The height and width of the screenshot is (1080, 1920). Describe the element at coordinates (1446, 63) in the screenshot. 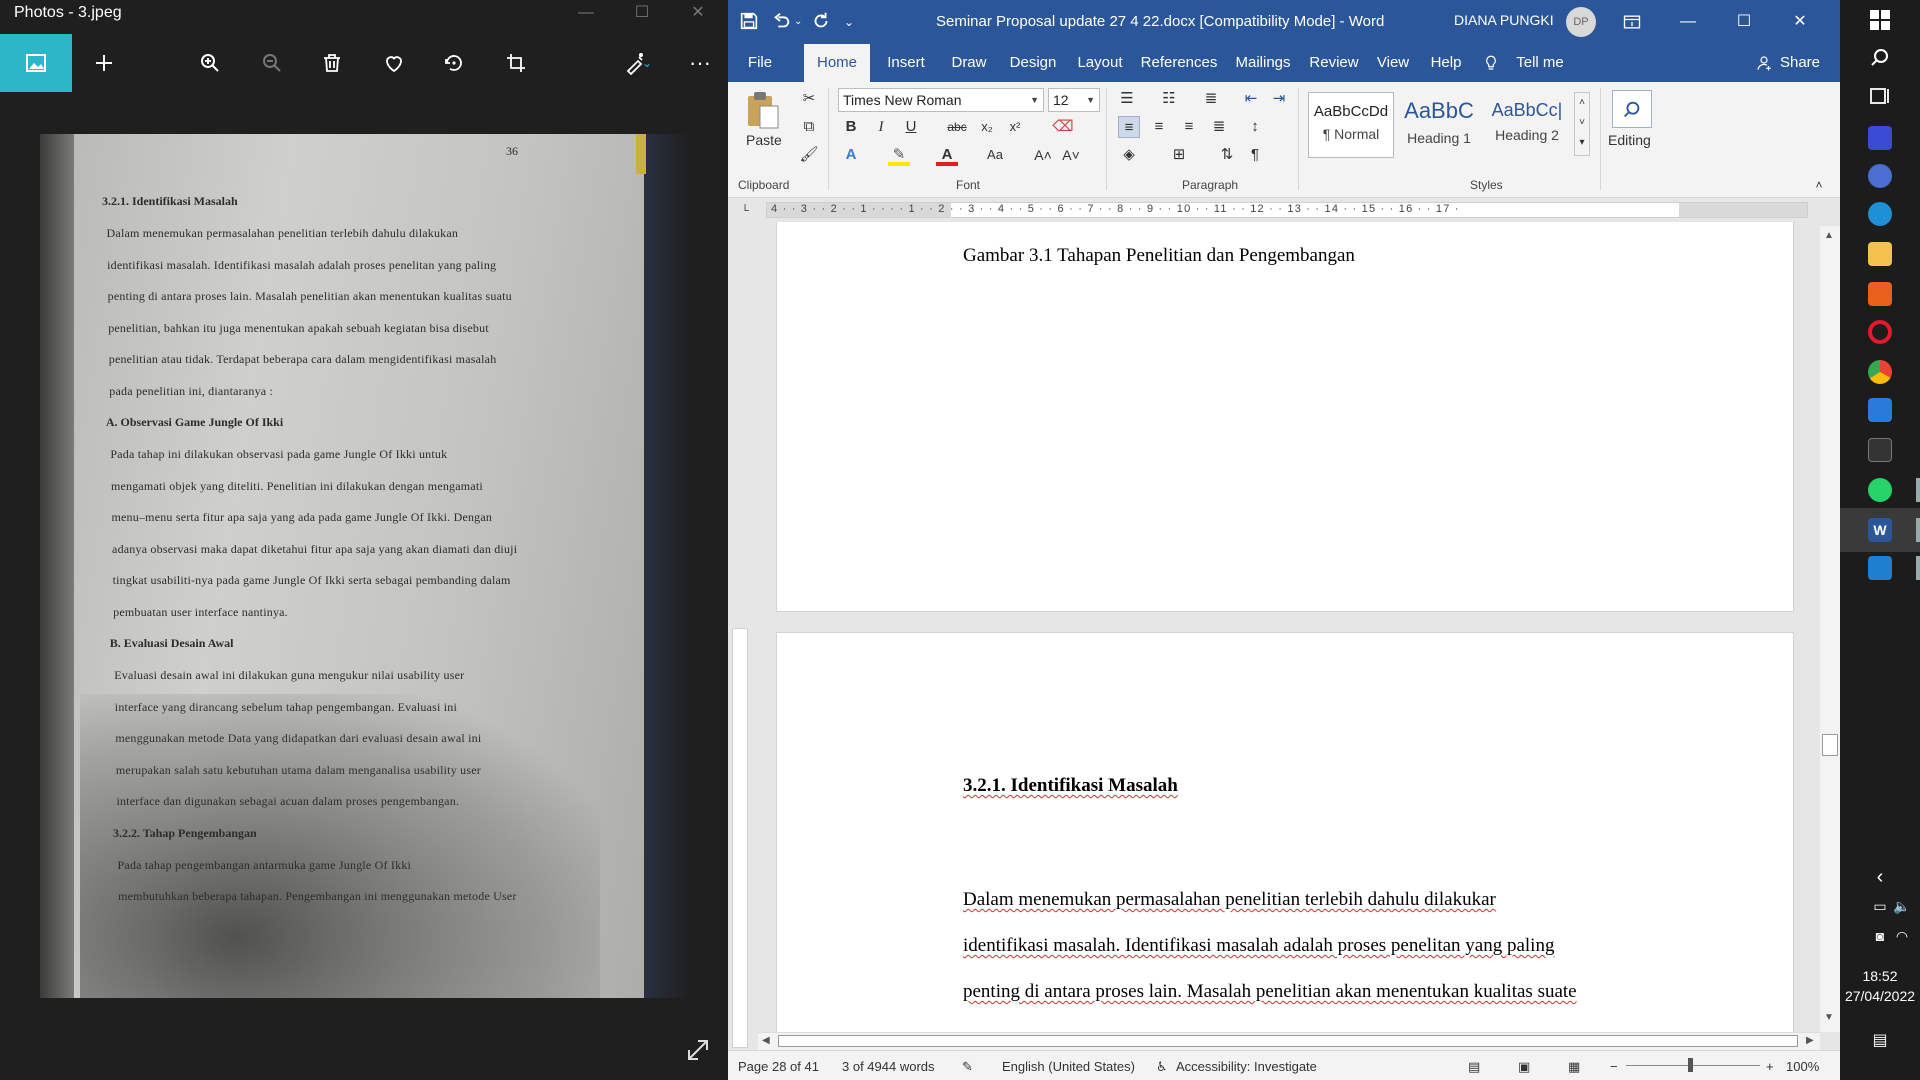

I see `tab-help: Help` at that location.